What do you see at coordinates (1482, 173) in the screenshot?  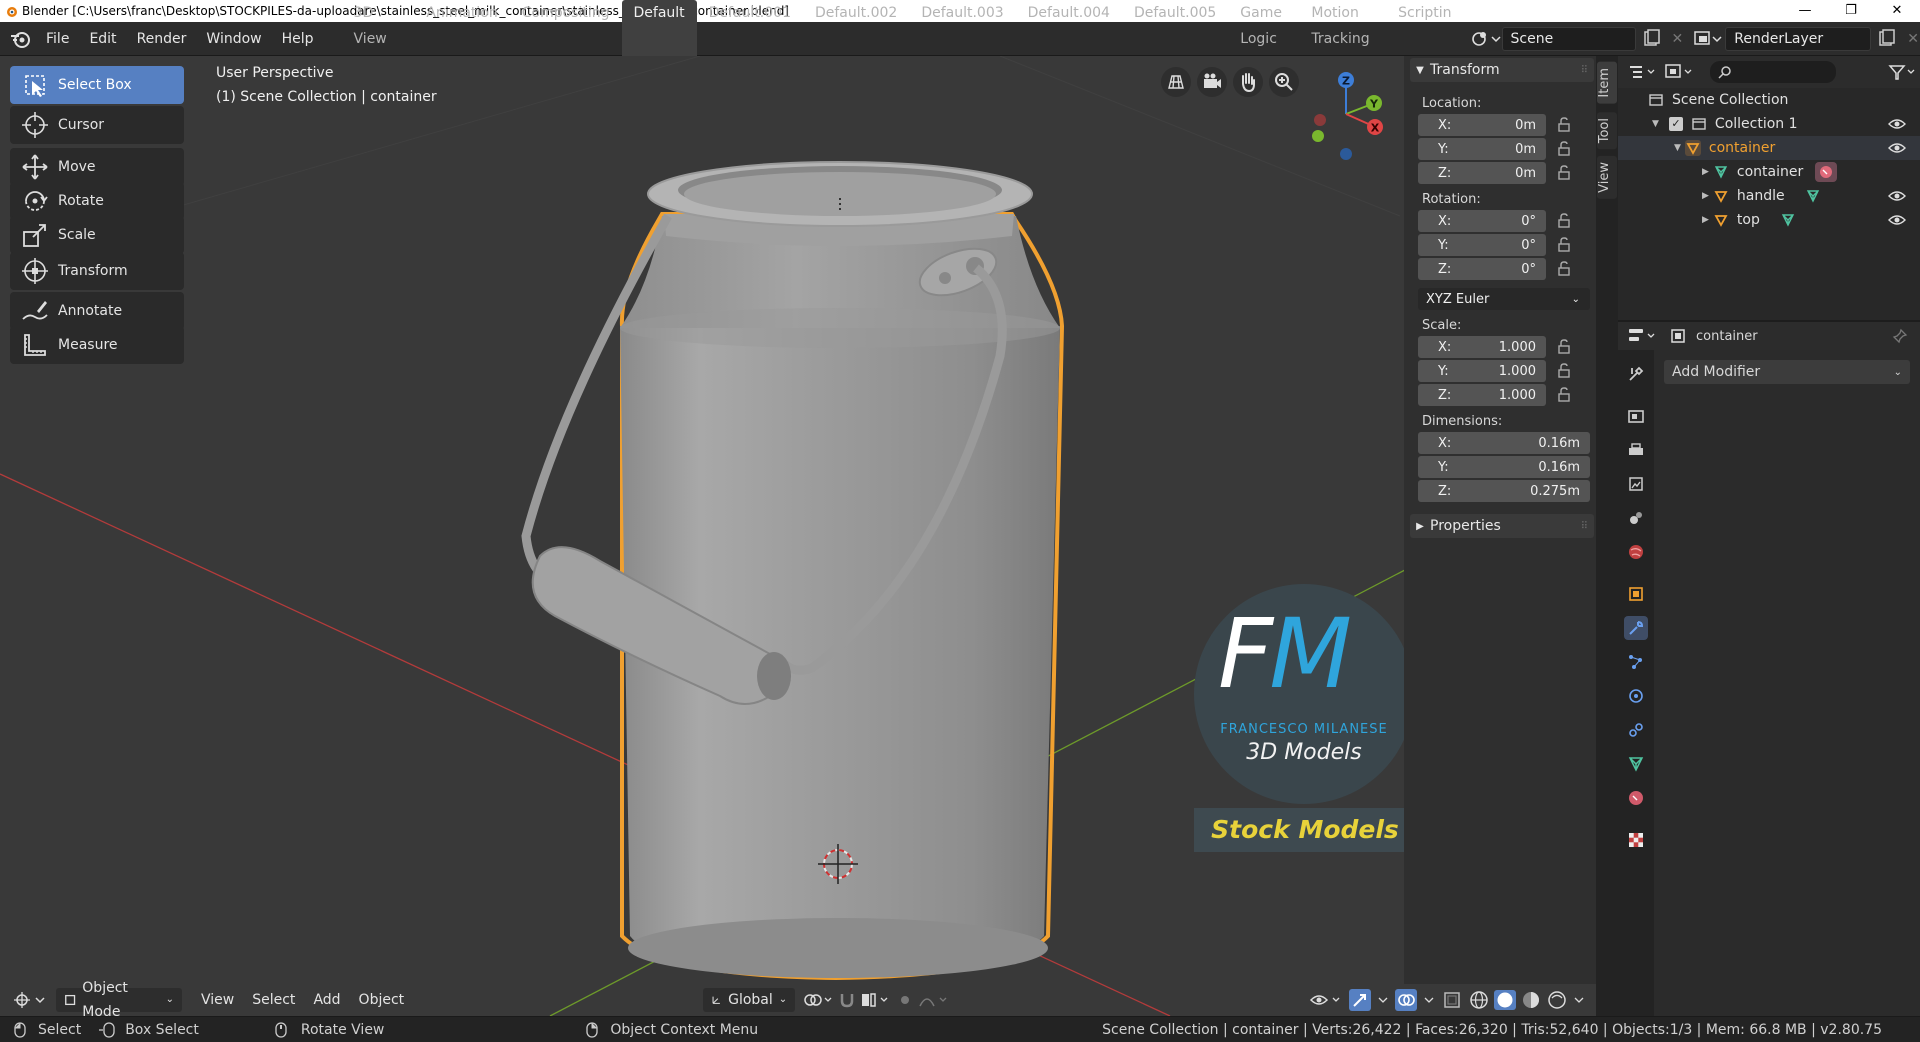 I see `location-z-field: Z: 0m` at bounding box center [1482, 173].